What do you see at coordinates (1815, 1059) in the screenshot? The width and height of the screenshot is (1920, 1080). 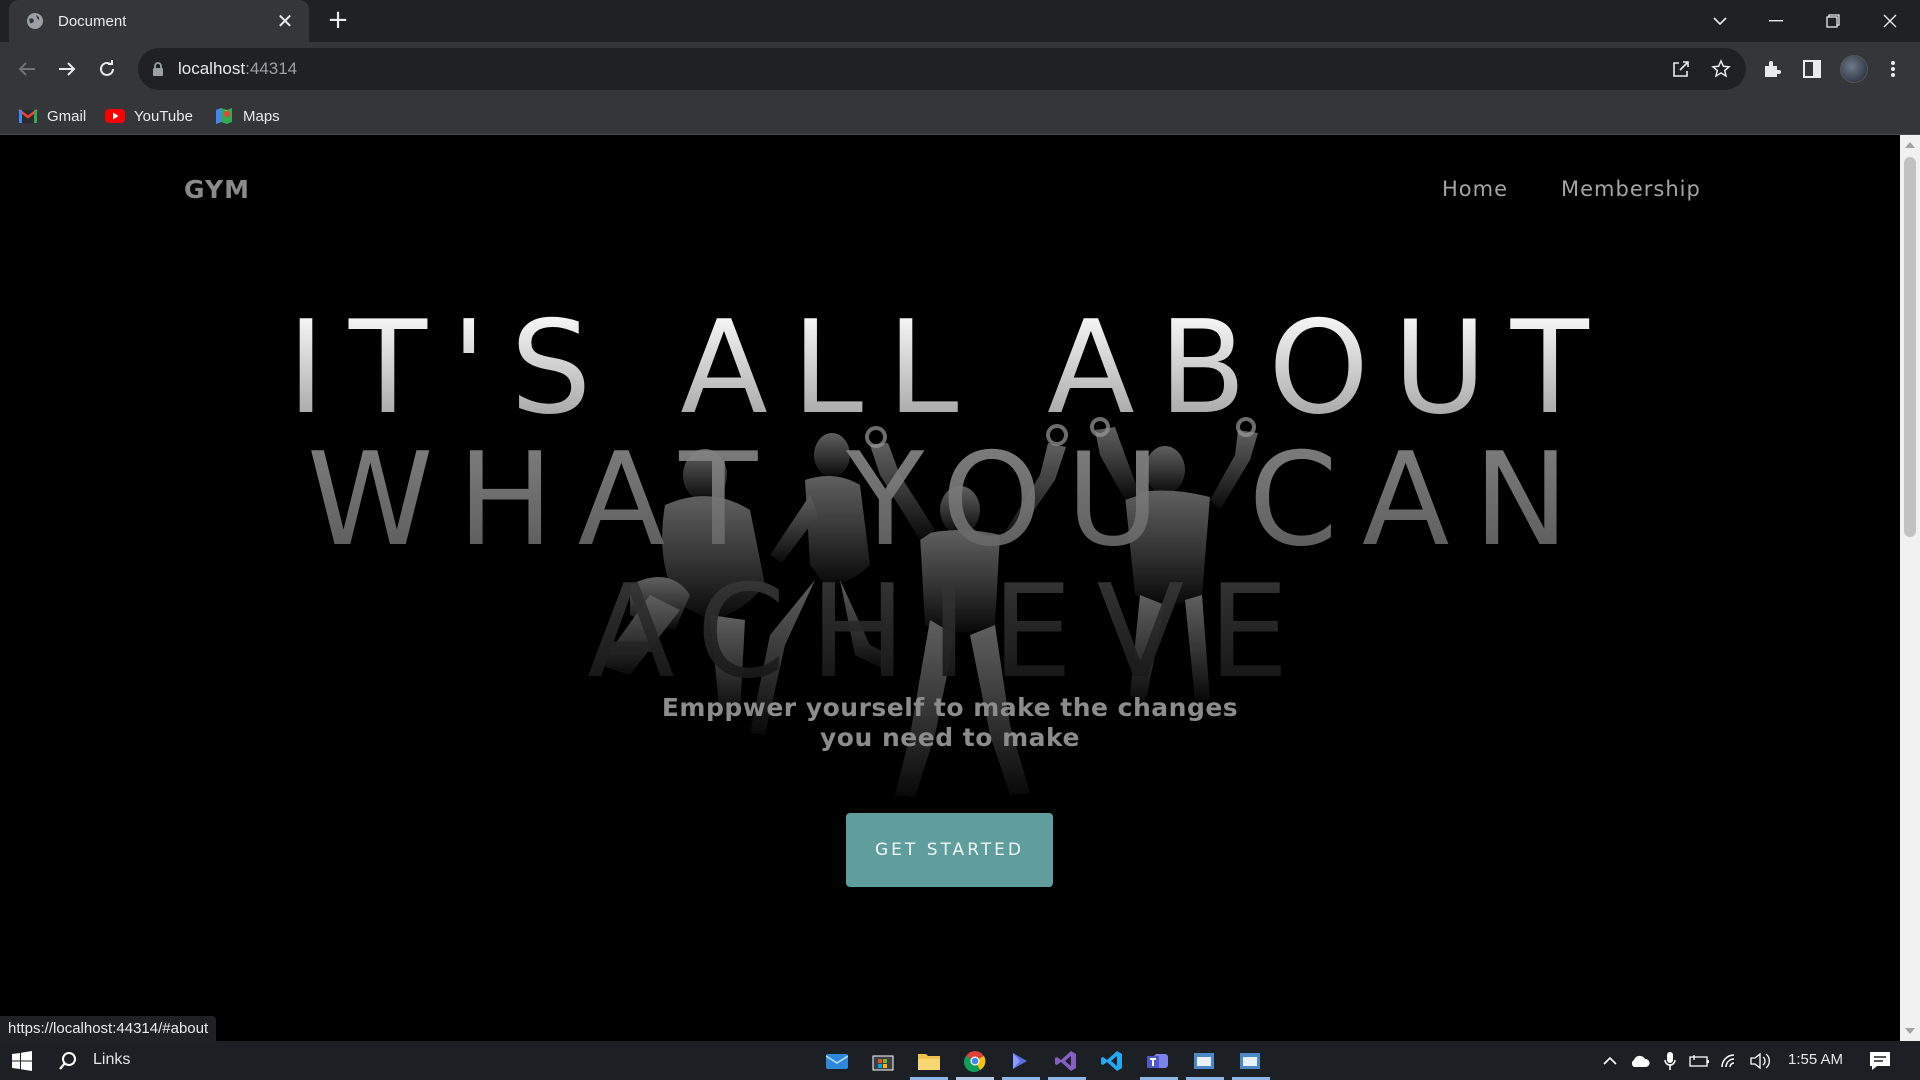 I see `taskbar-clock: 1:55 AM` at bounding box center [1815, 1059].